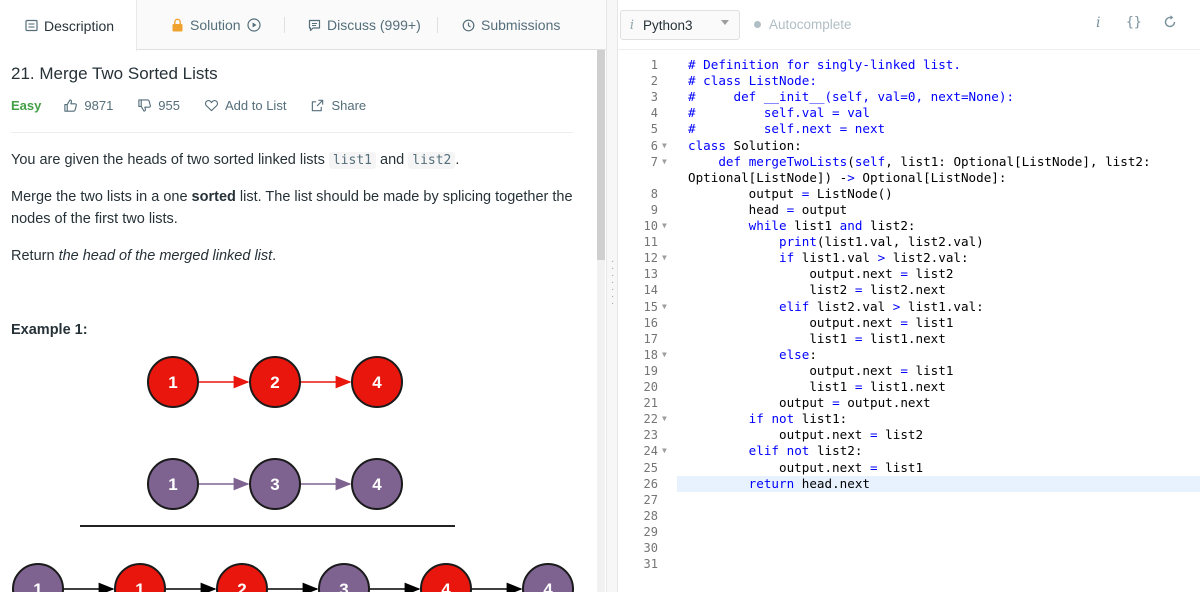  I want to click on like-button: 9871, so click(88, 105).